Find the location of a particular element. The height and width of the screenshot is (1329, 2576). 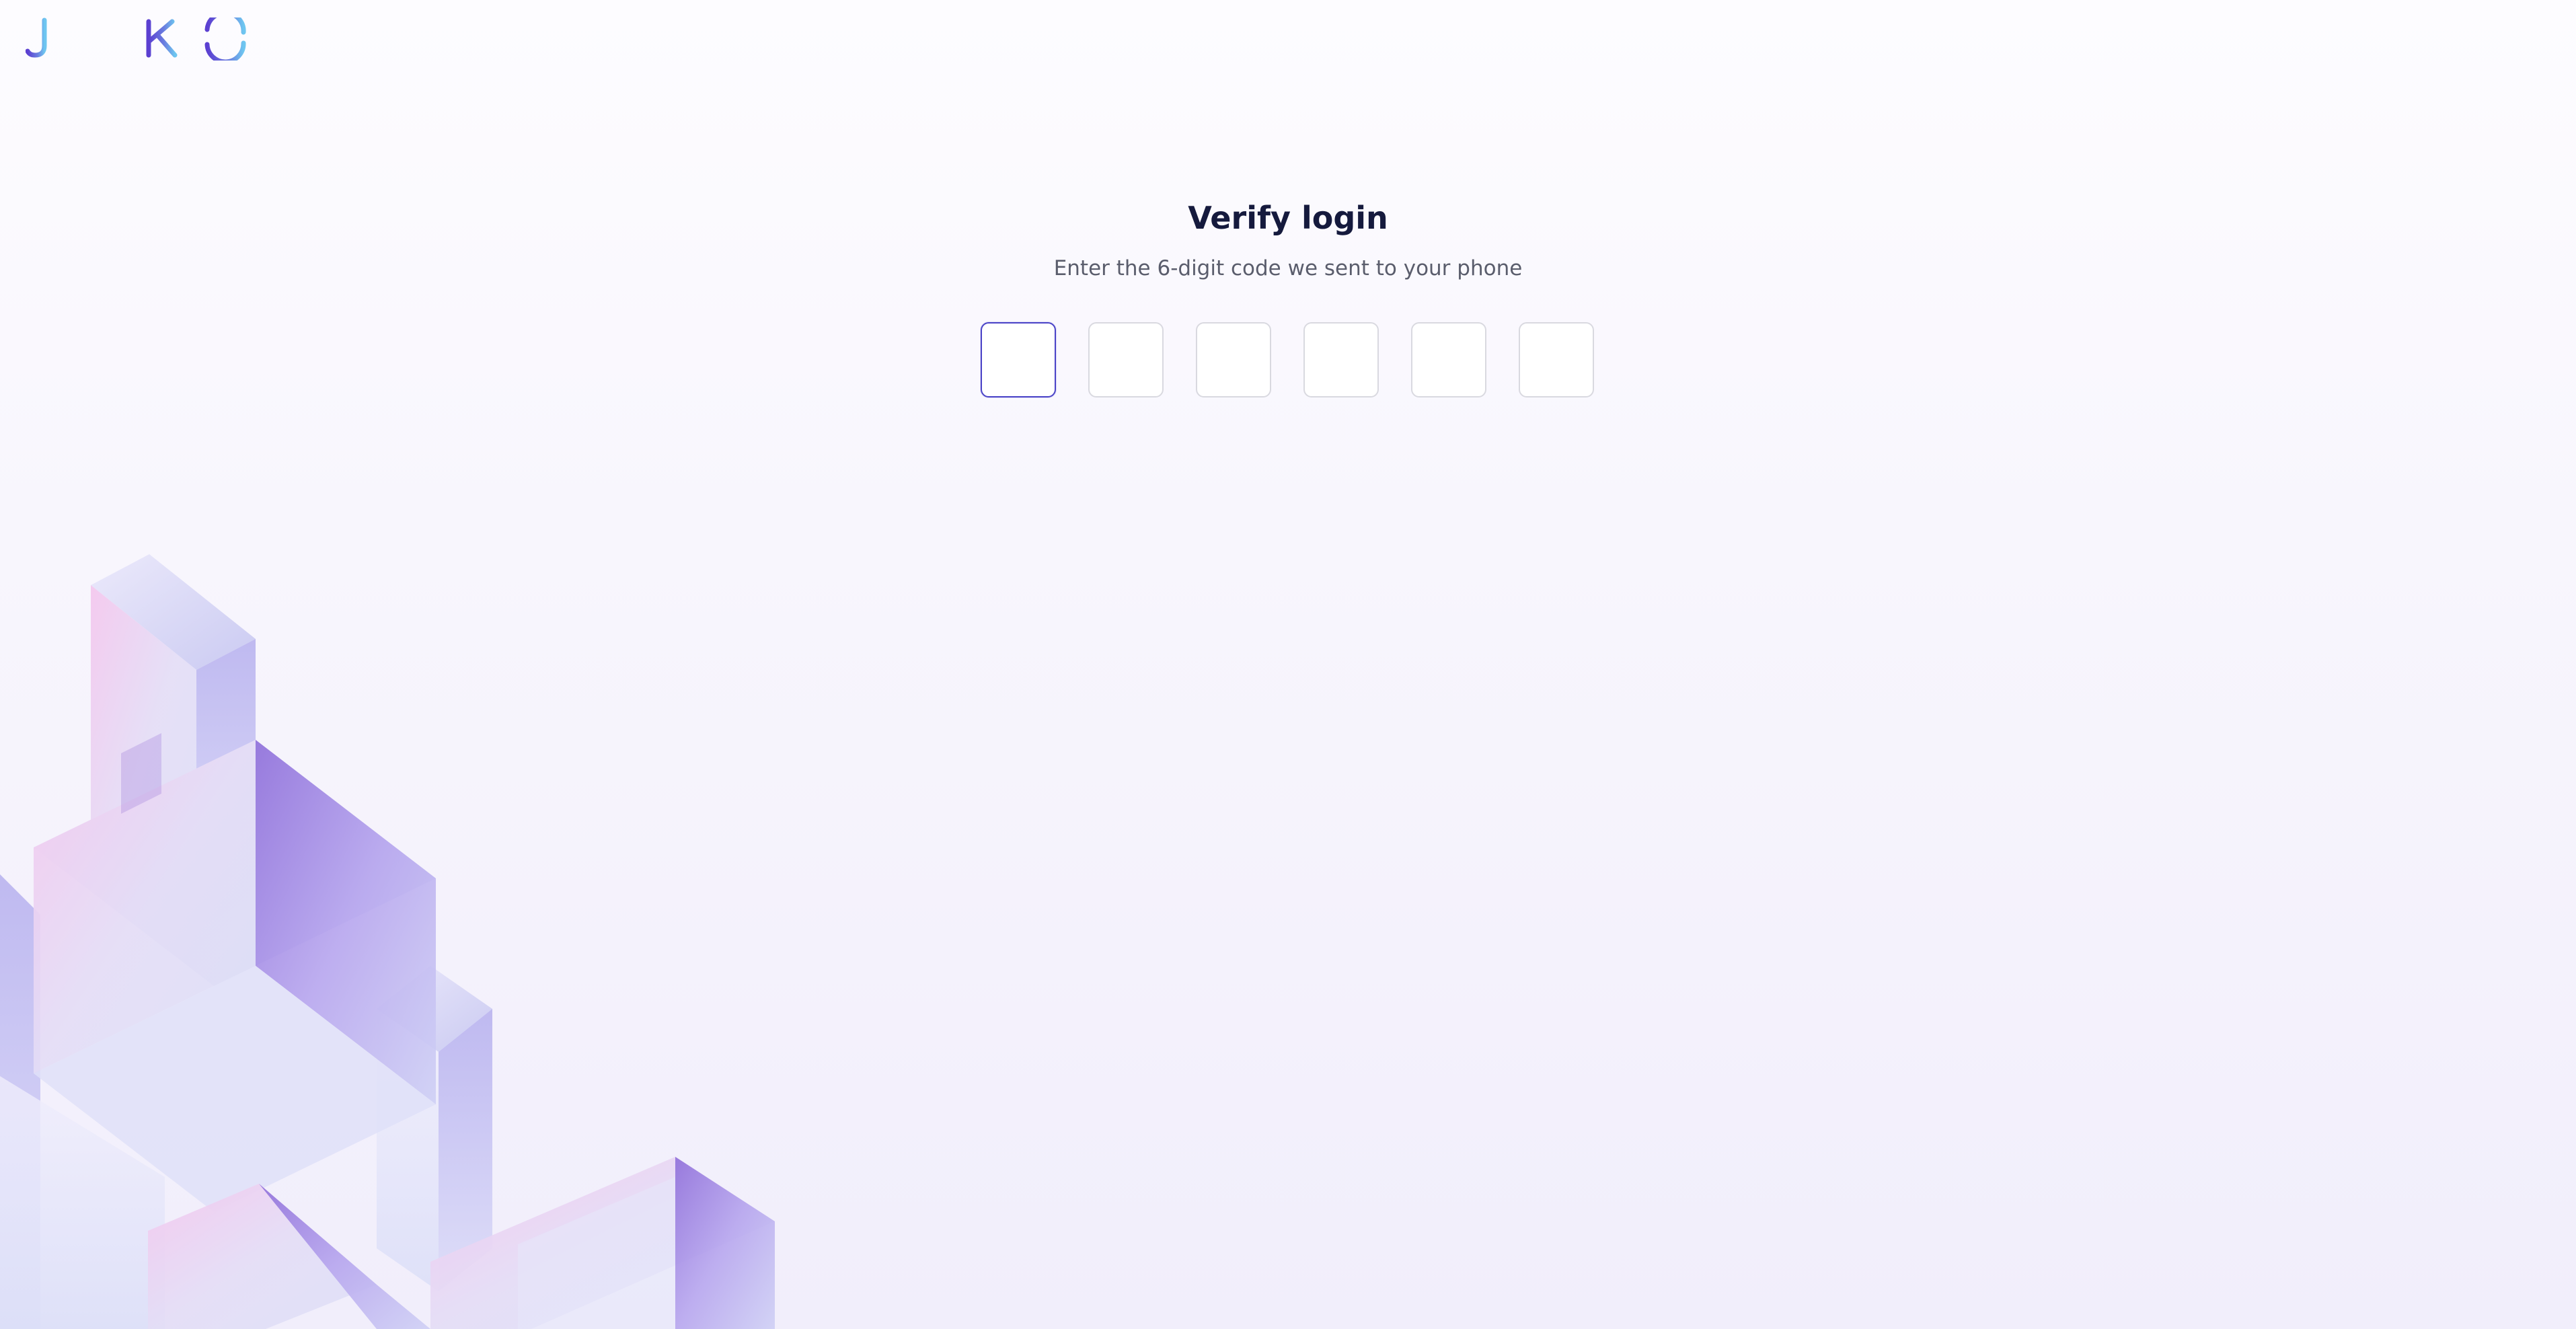

page-title: Verify login is located at coordinates (1288, 218).